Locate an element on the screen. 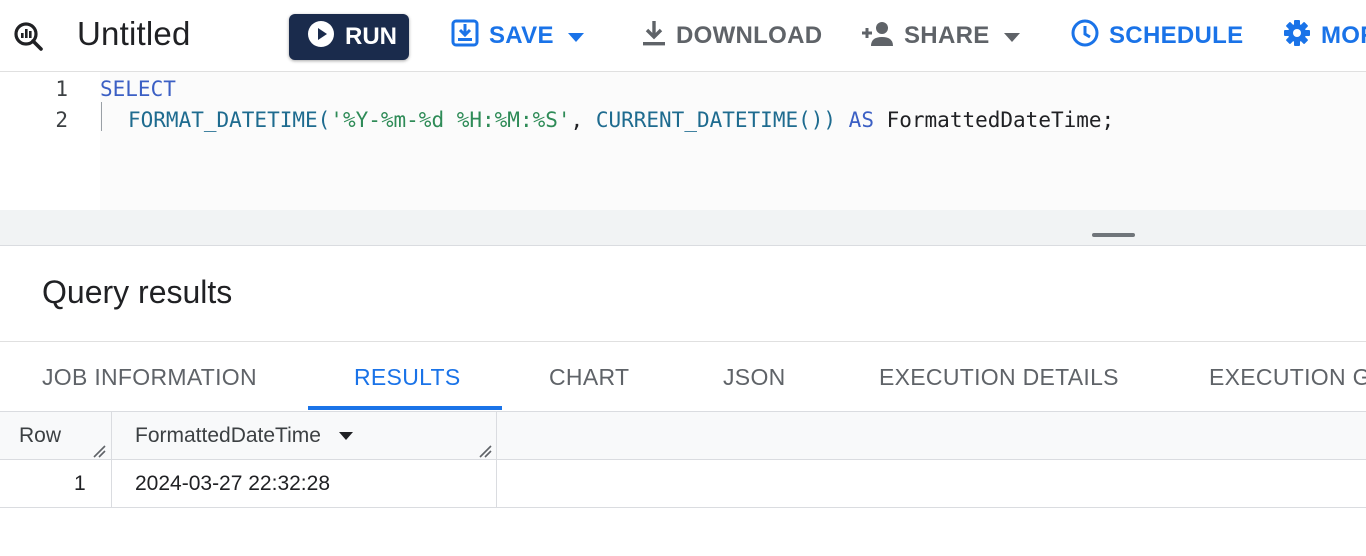  column-header-row: Row is located at coordinates (40, 435).